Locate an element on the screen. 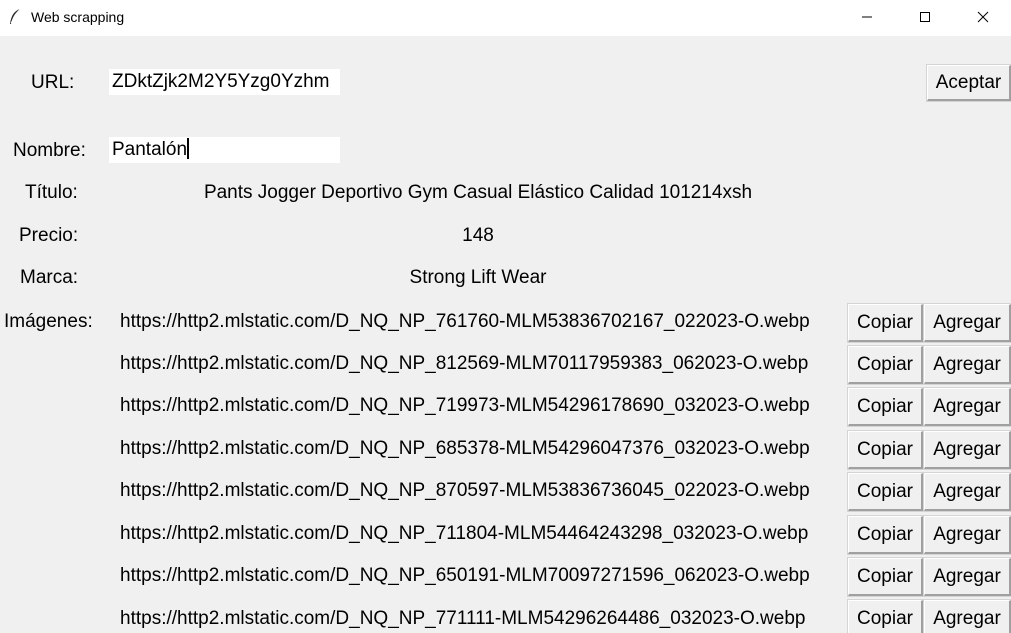 This screenshot has width=1011, height=633. accept-button-label: Aceptar is located at coordinates (968, 82).